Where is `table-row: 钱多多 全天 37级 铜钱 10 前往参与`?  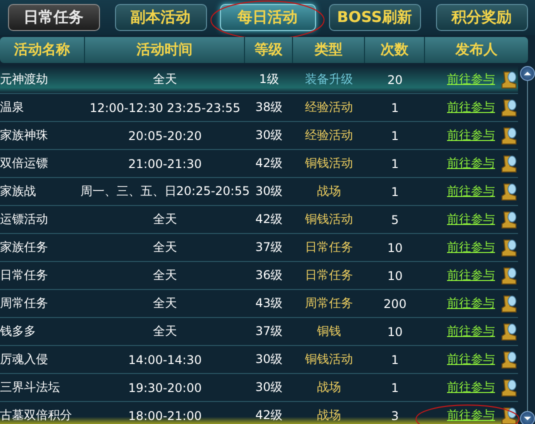
table-row: 钱多多 全天 37级 铜钱 10 前往参与 is located at coordinates (259, 332).